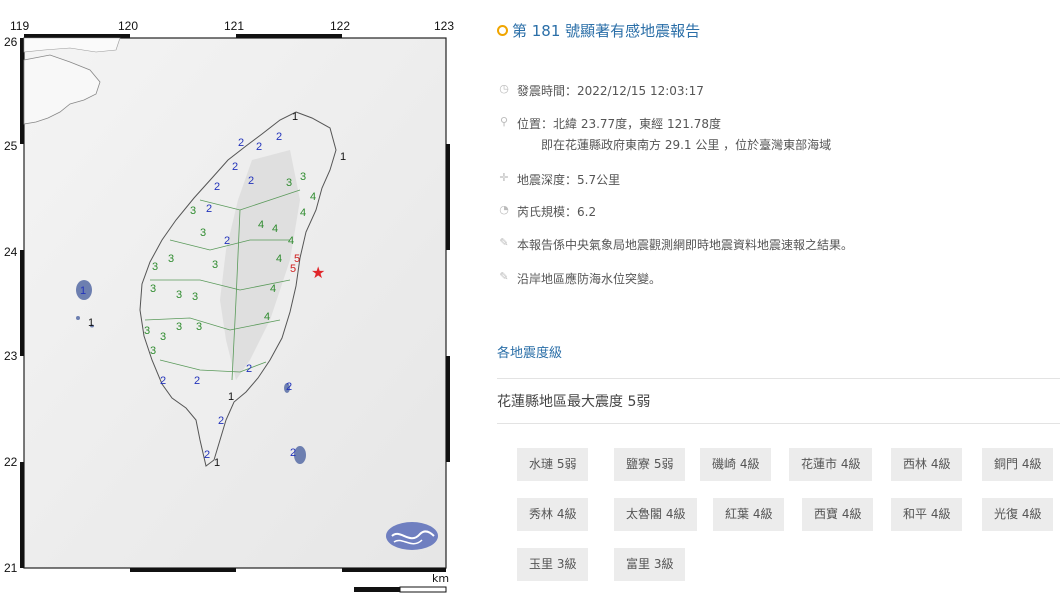 The height and width of the screenshot is (596, 1060). I want to click on station-chip: 西林 4級, so click(927, 464).